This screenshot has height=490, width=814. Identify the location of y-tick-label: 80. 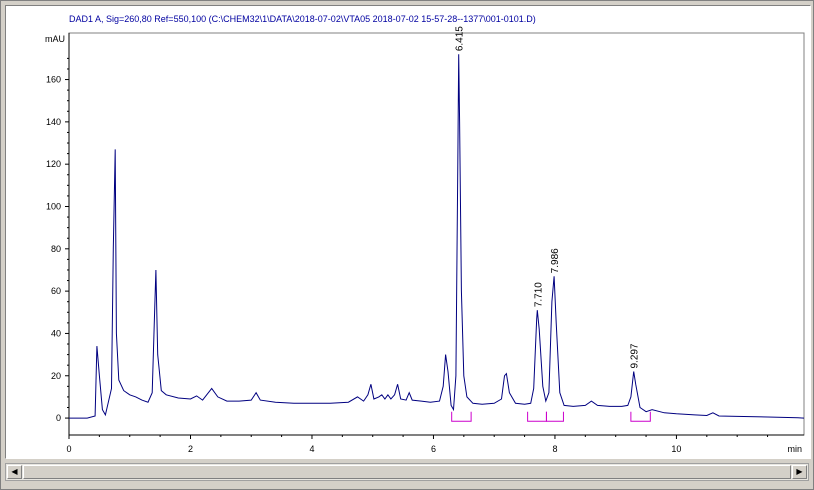
(56, 249).